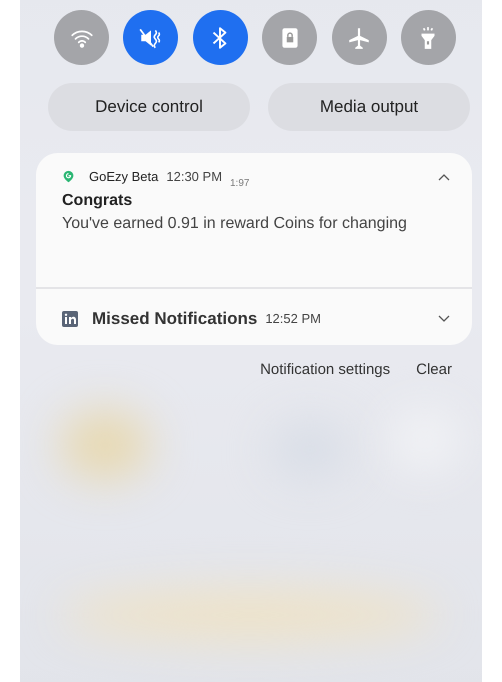 The width and height of the screenshot is (502, 682). Describe the element at coordinates (70, 319) in the screenshot. I see `linkedin-icon` at that location.